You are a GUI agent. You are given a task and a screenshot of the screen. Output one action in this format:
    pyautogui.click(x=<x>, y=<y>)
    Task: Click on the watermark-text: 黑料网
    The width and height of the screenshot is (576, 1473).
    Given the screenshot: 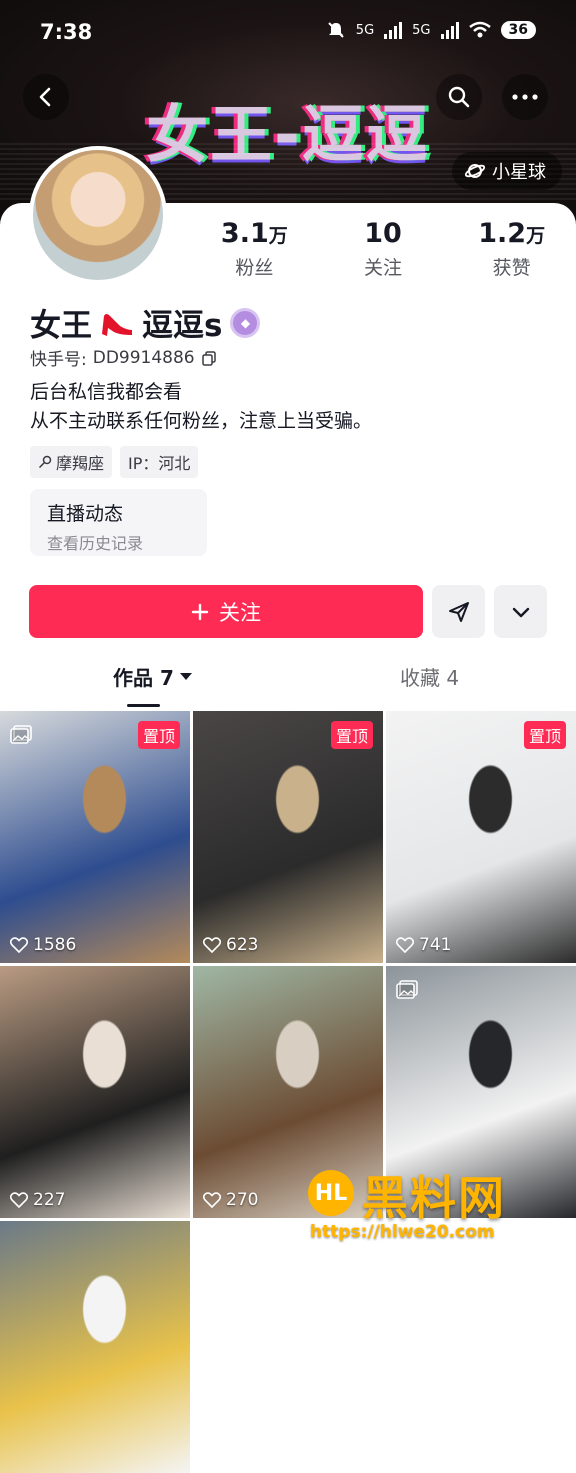 What is the action you would take?
    pyautogui.click(x=434, y=1198)
    